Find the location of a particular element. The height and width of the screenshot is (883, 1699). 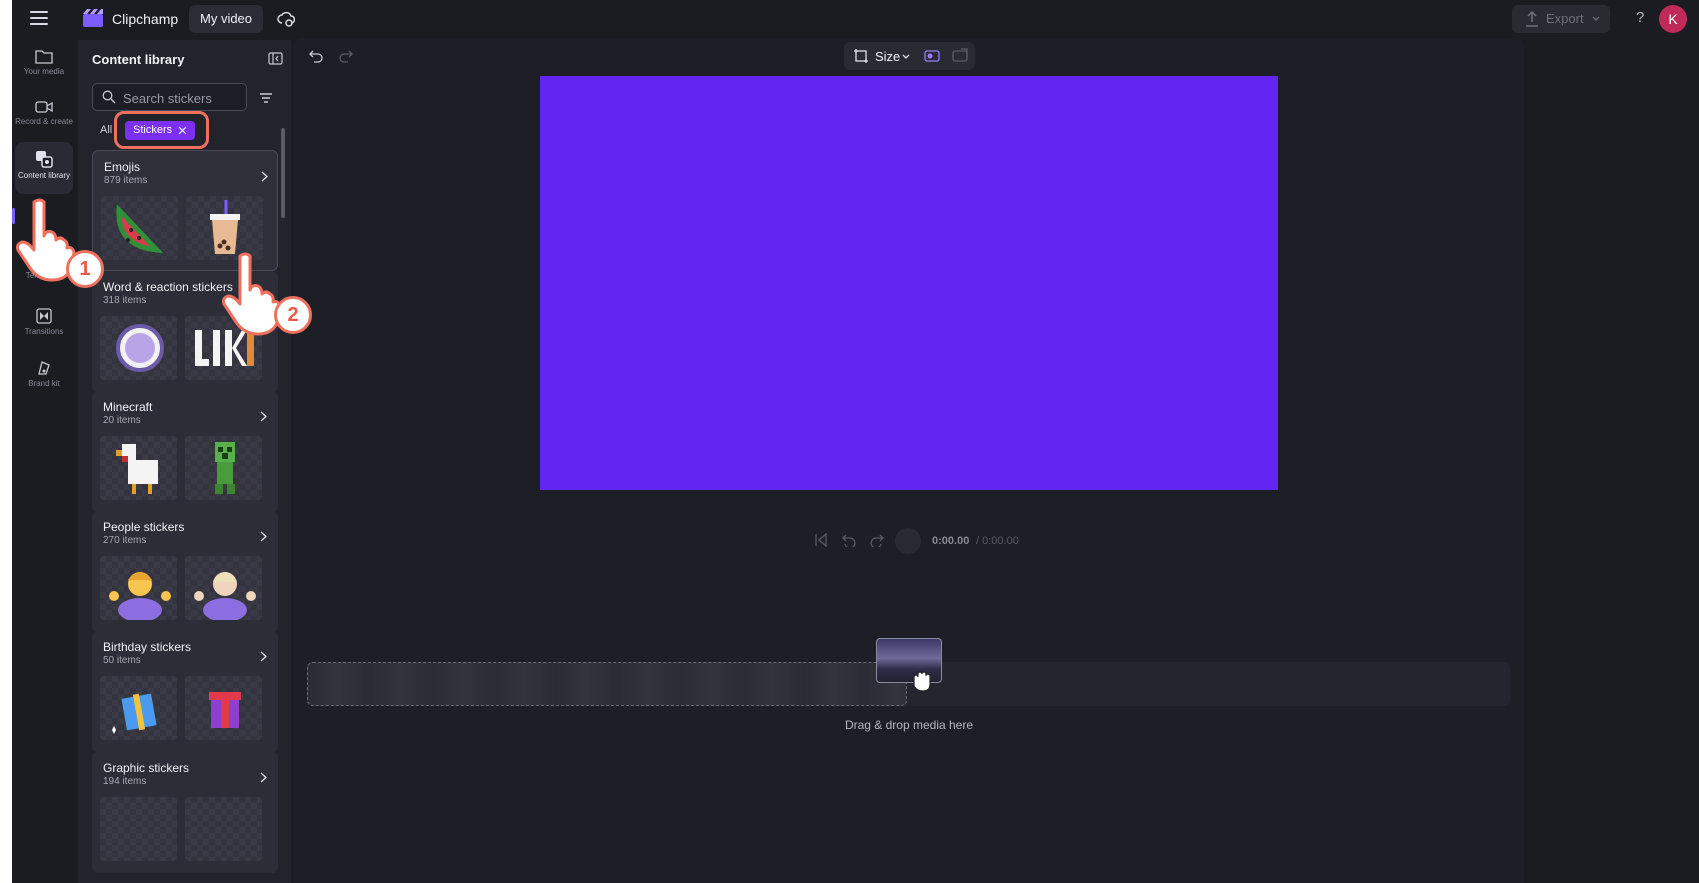

rewind-5s-icon is located at coordinates (849, 540).